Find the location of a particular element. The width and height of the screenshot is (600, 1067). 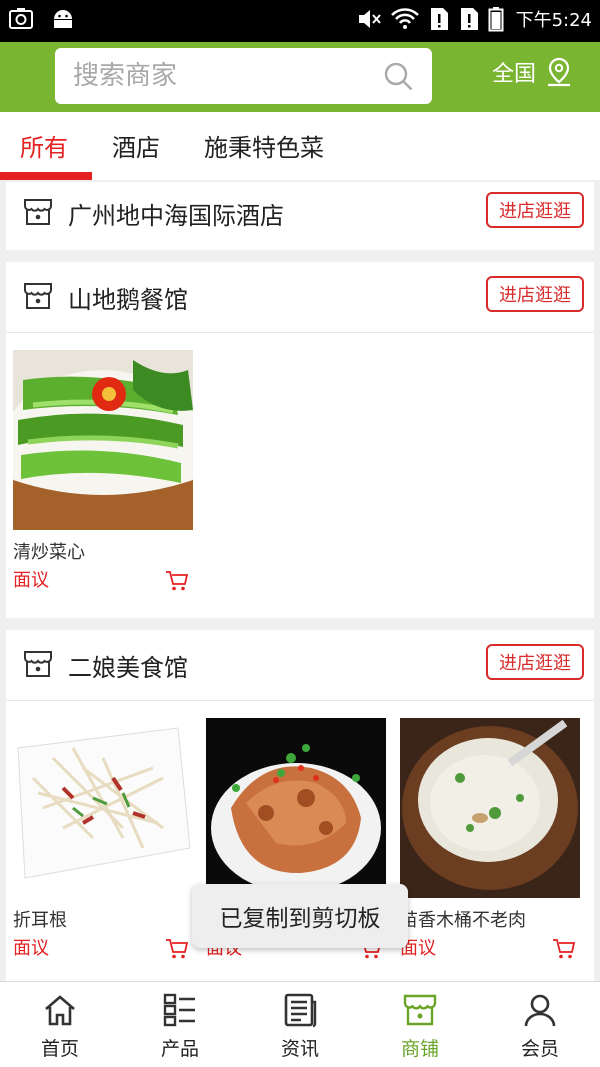

nav-label: 资讯 is located at coordinates (299, 1049).